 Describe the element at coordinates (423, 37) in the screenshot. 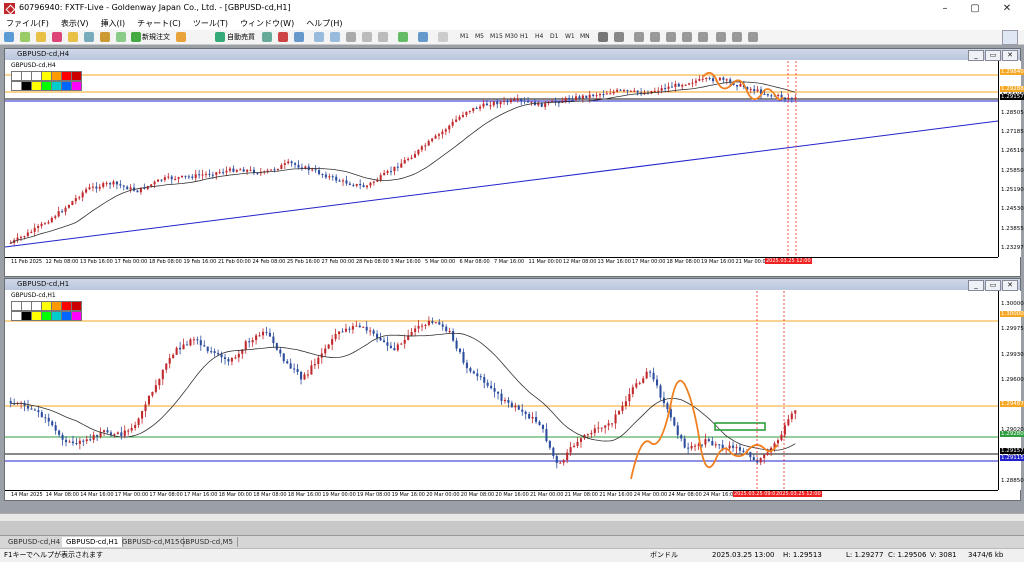

I see `periods-icon` at that location.